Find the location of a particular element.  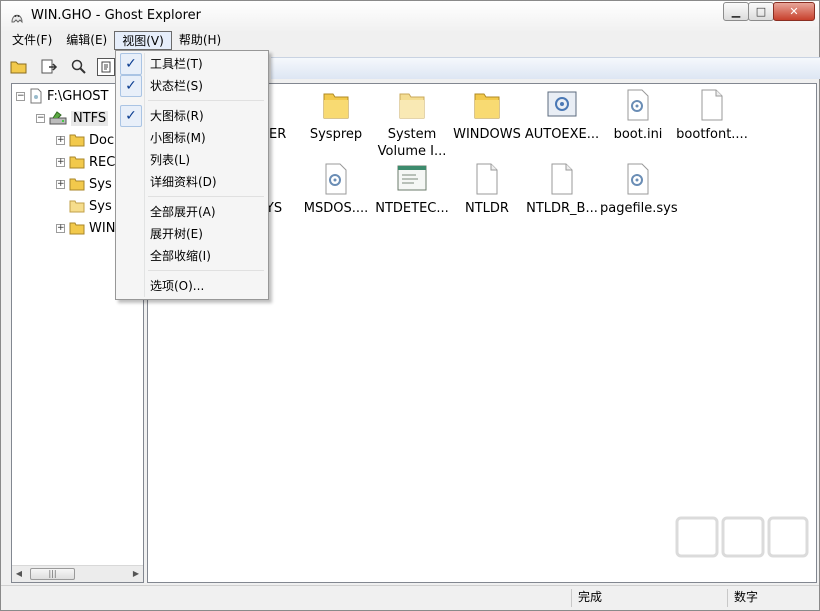

file-item: pagefile.sys is located at coordinates (639, 189).